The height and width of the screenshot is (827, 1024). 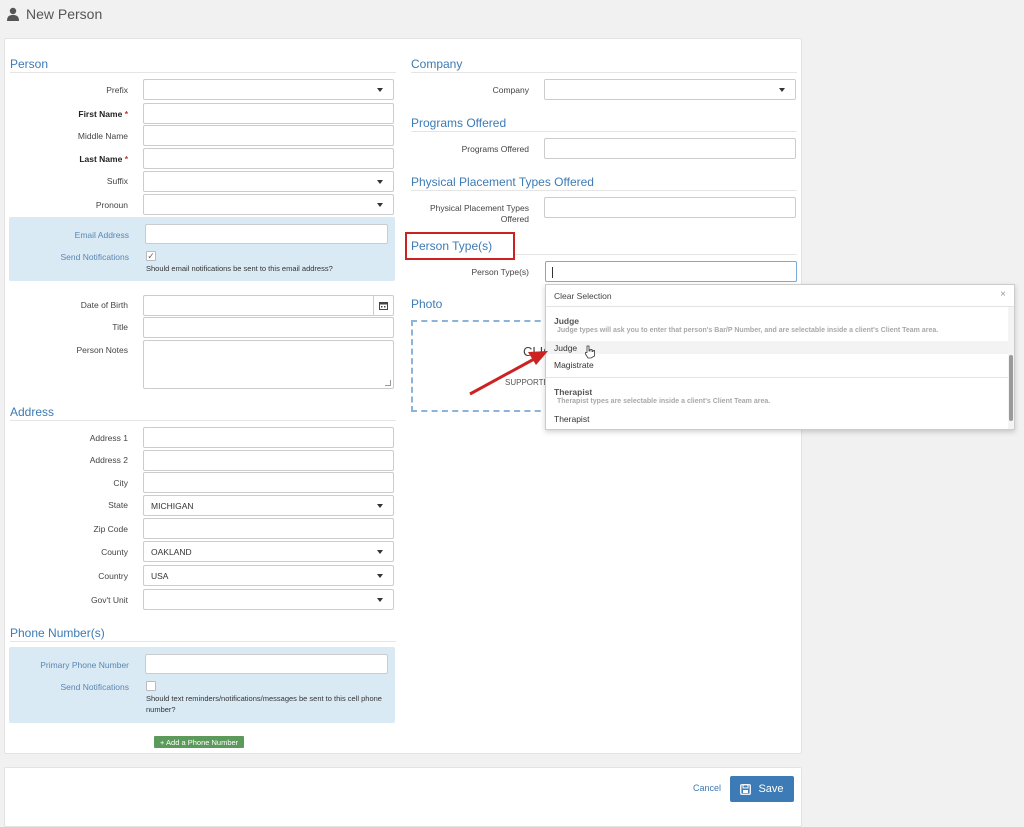 I want to click on prefix-select, so click(x=268, y=89).